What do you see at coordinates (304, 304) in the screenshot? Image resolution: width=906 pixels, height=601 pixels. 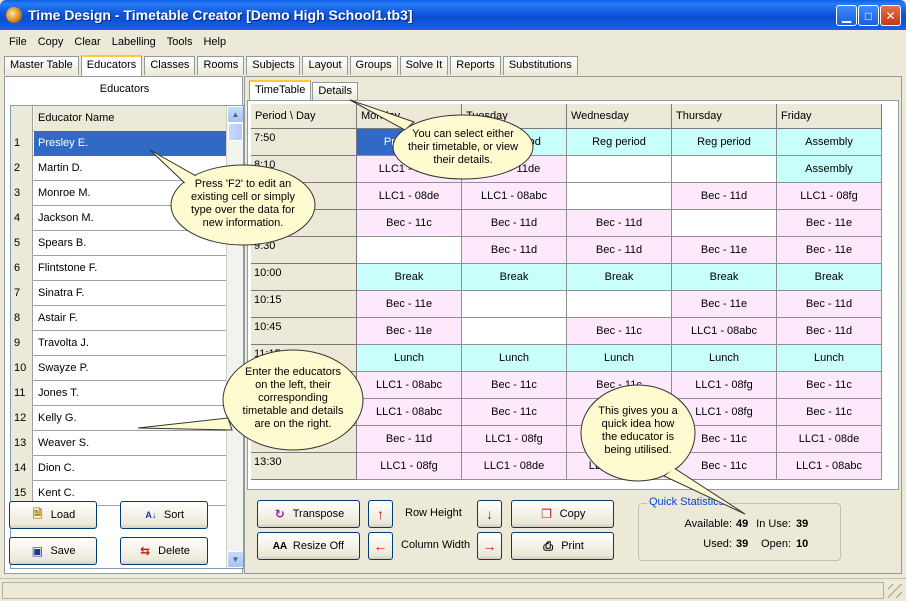 I see `period-time-header: 10:15` at bounding box center [304, 304].